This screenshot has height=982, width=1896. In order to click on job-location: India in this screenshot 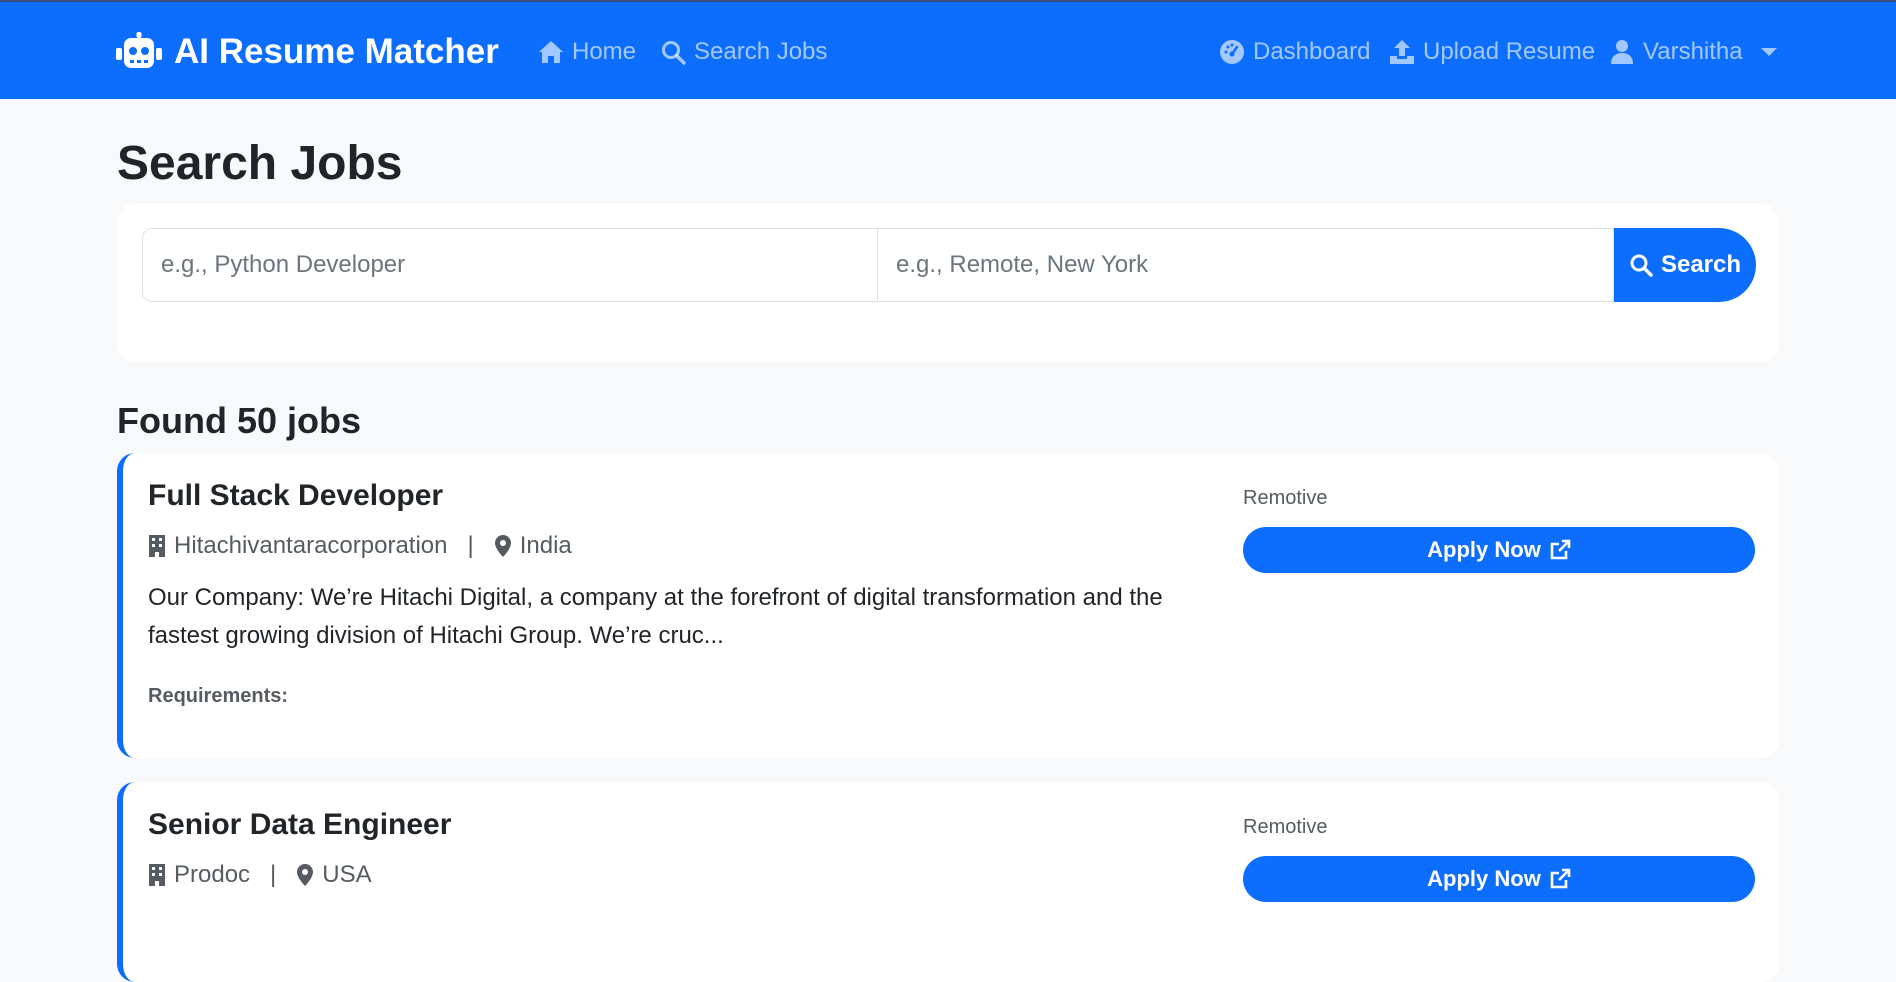, I will do `click(545, 545)`.